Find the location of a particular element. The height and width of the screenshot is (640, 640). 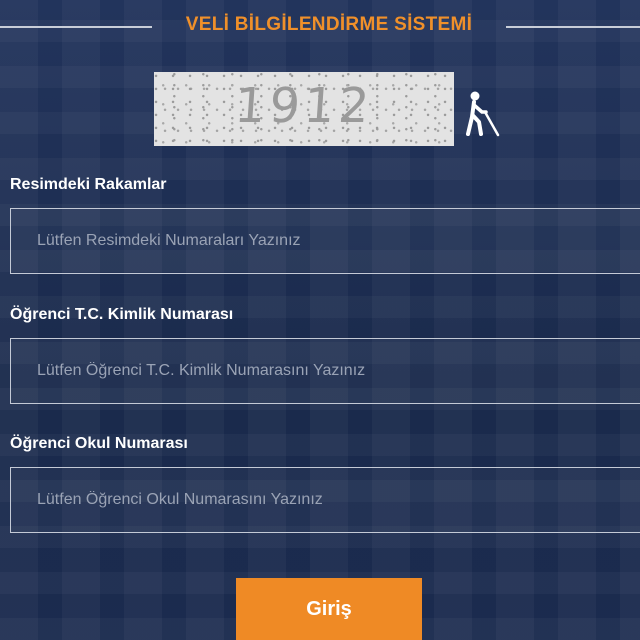

page-title: VELİ BİLGİLENDİRME SİSTEMİ is located at coordinates (329, 24).